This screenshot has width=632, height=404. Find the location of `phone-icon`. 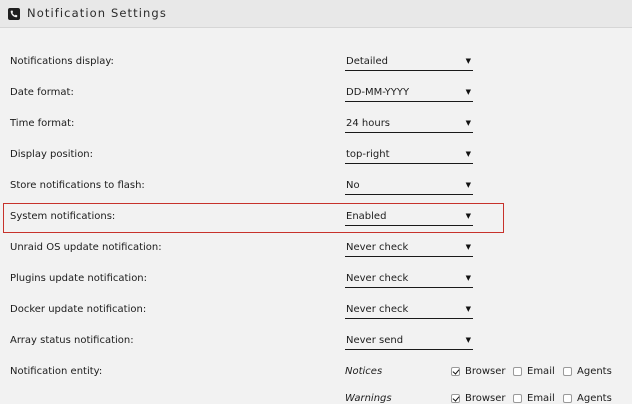

phone-icon is located at coordinates (14, 14).